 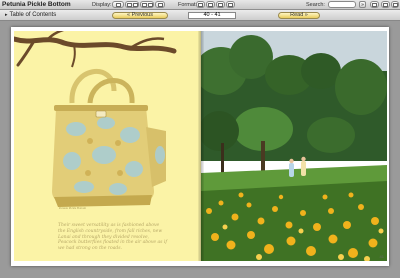 I want to click on search-label: Search:, so click(x=315, y=5).